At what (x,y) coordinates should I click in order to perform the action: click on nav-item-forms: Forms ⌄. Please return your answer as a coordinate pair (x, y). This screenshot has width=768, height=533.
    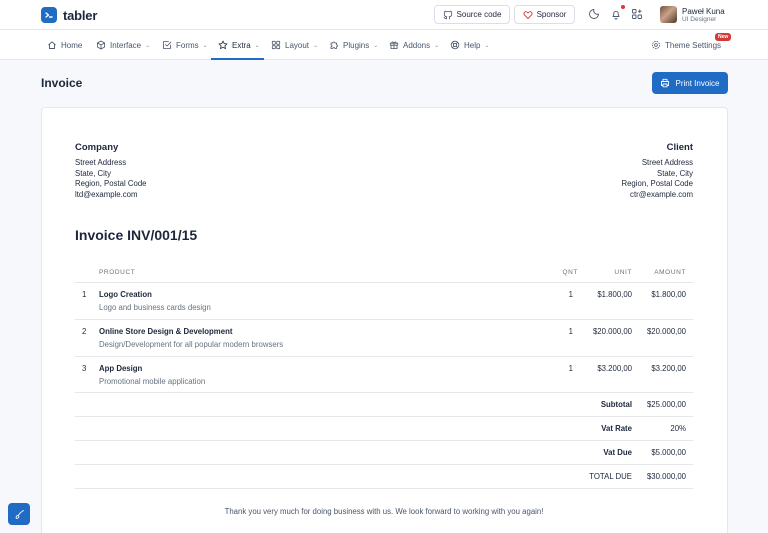
    Looking at the image, I should click on (185, 45).